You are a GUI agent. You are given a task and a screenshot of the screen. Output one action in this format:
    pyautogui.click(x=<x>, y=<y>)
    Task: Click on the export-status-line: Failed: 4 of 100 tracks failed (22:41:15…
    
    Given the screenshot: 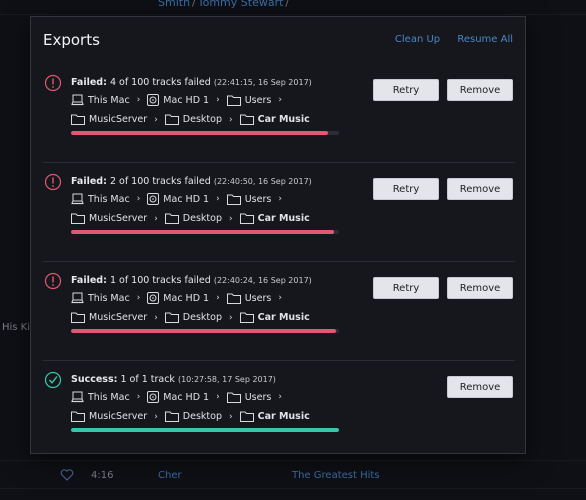 What is the action you would take?
    pyautogui.click(x=191, y=82)
    